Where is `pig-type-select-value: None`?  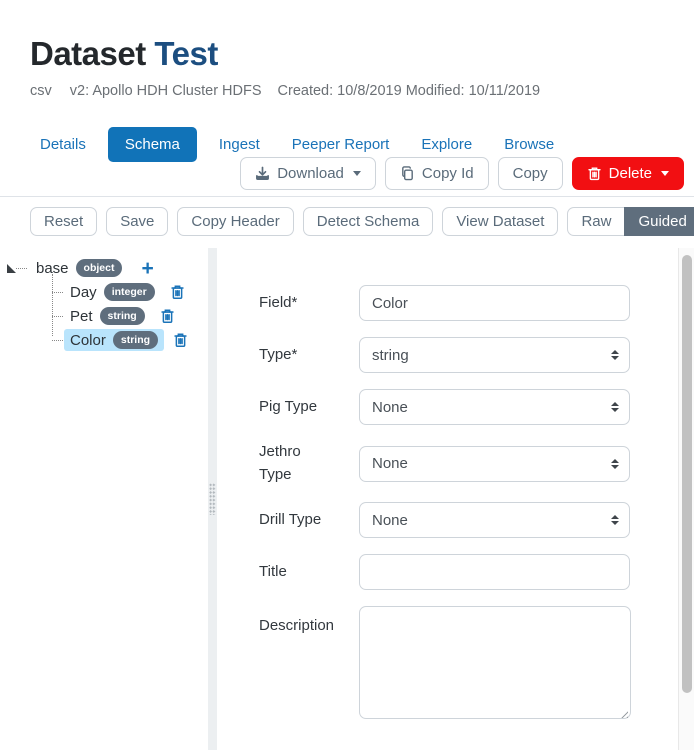 pig-type-select-value: None is located at coordinates (390, 407).